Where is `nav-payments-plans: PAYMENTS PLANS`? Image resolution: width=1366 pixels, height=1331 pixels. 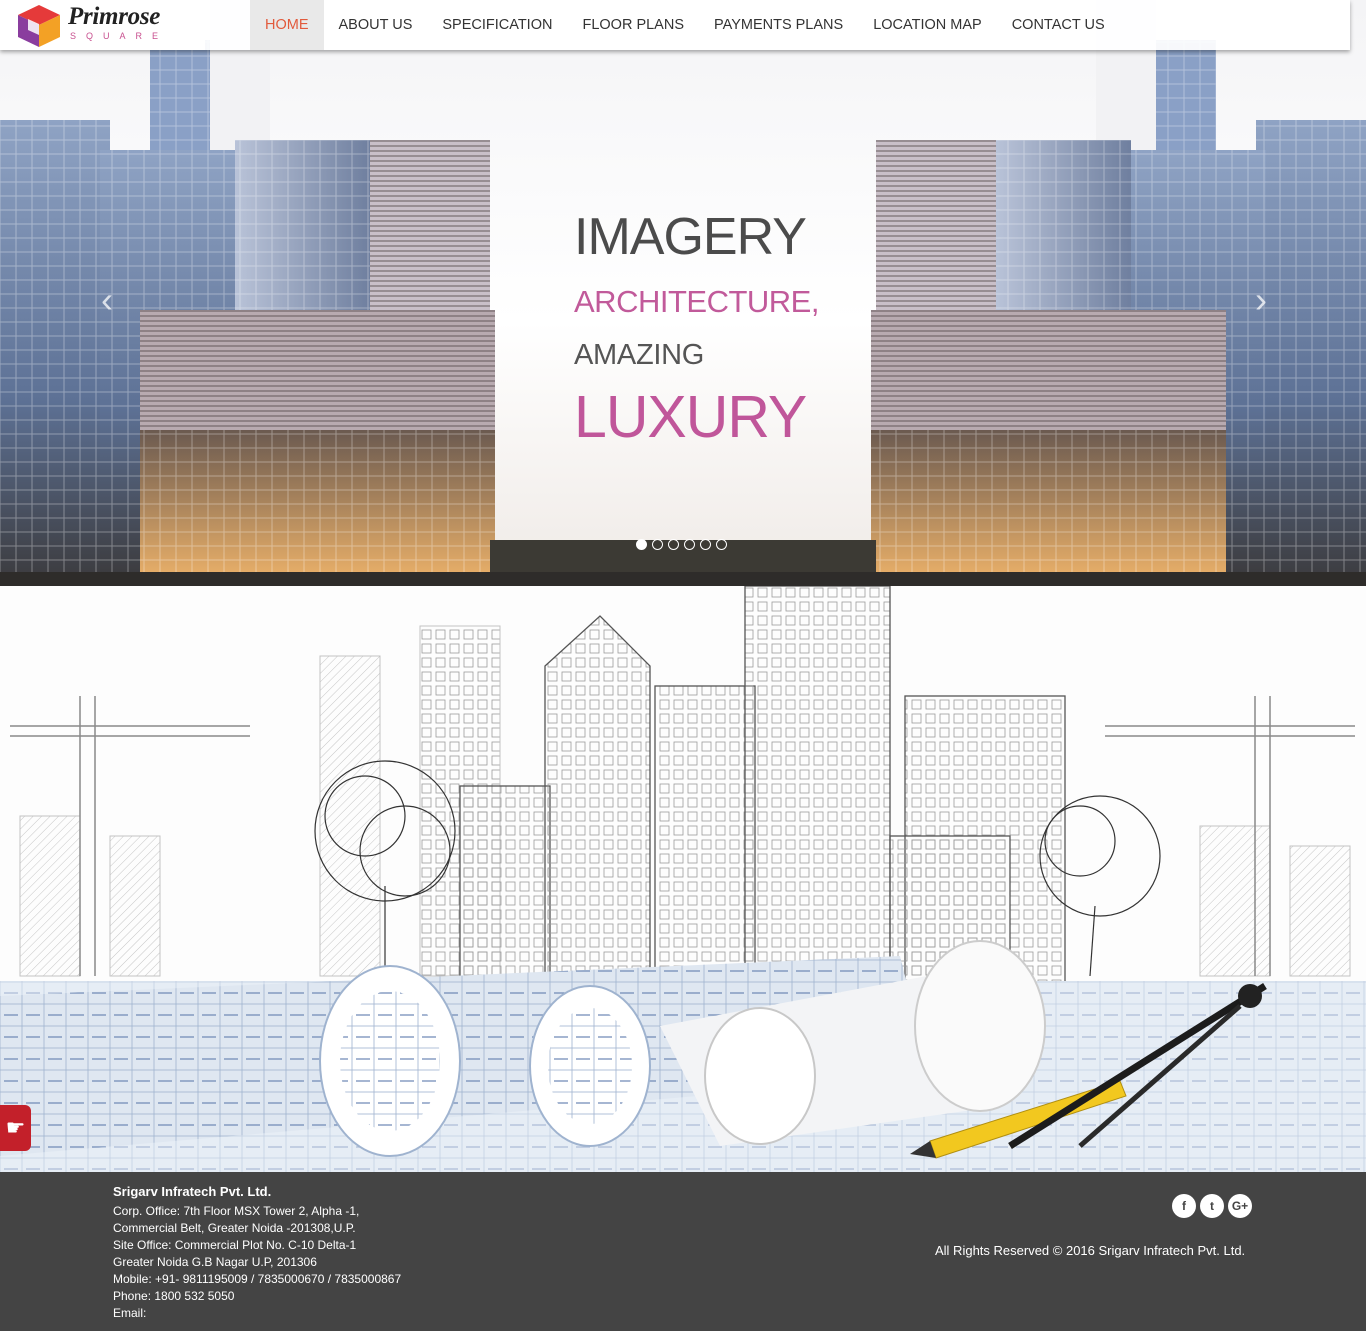
nav-payments-plans: PAYMENTS PLANS is located at coordinates (778, 25).